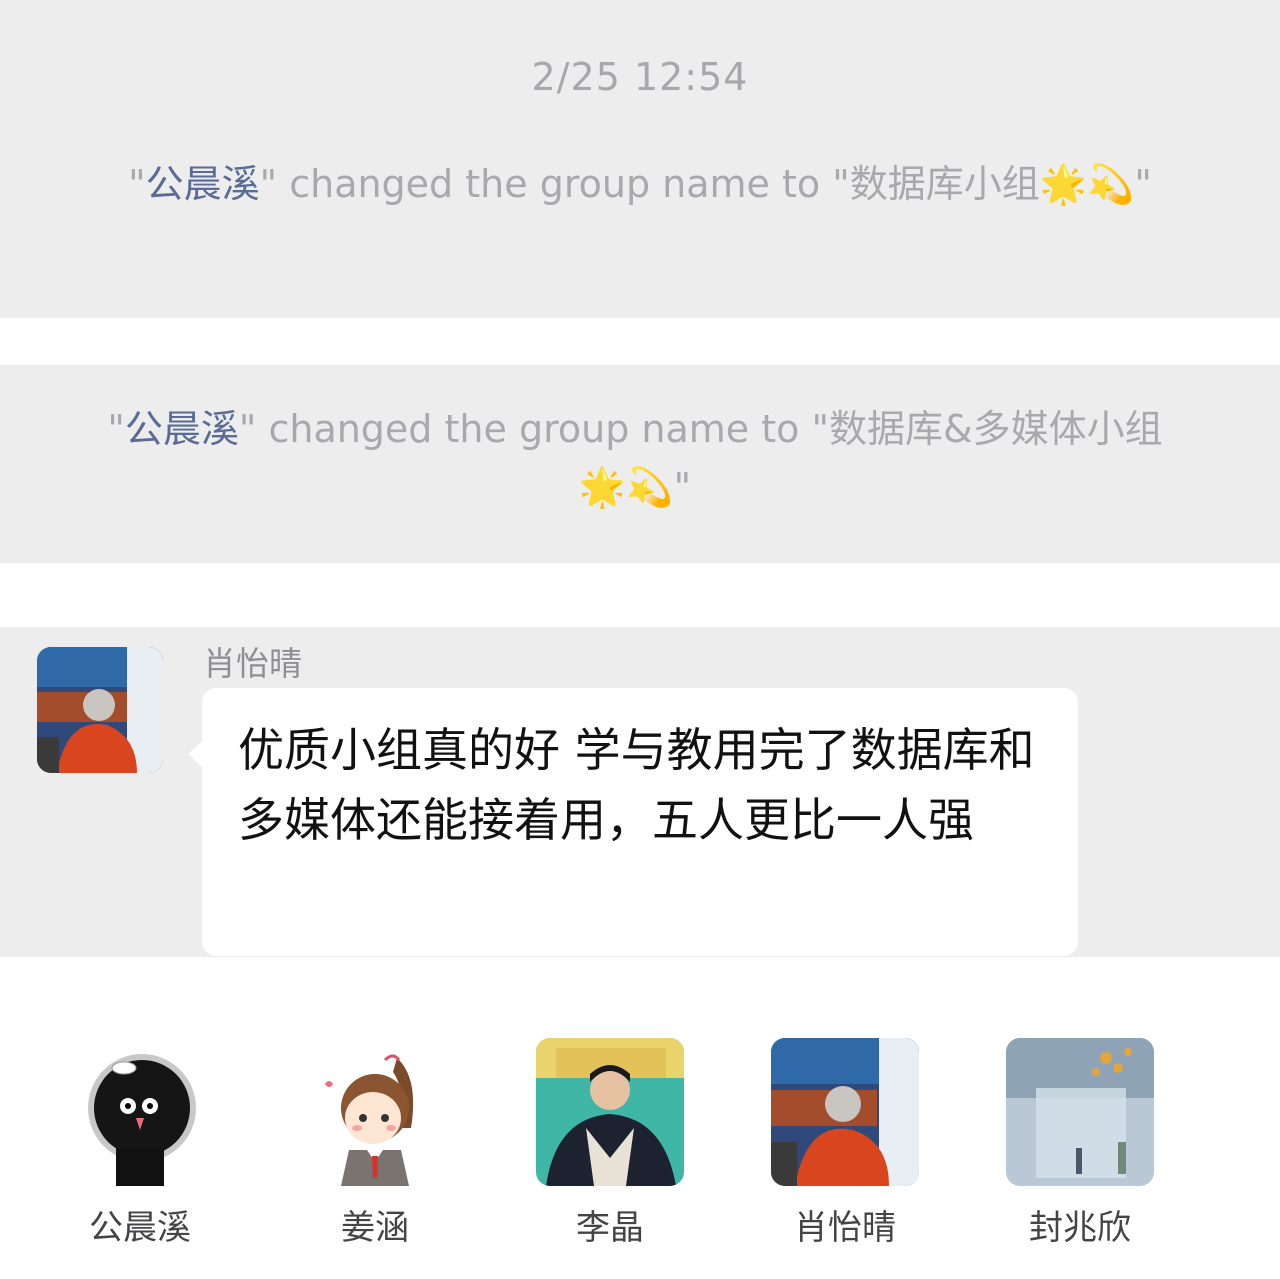  I want to click on member-lijing: 李晶, so click(610, 1143).